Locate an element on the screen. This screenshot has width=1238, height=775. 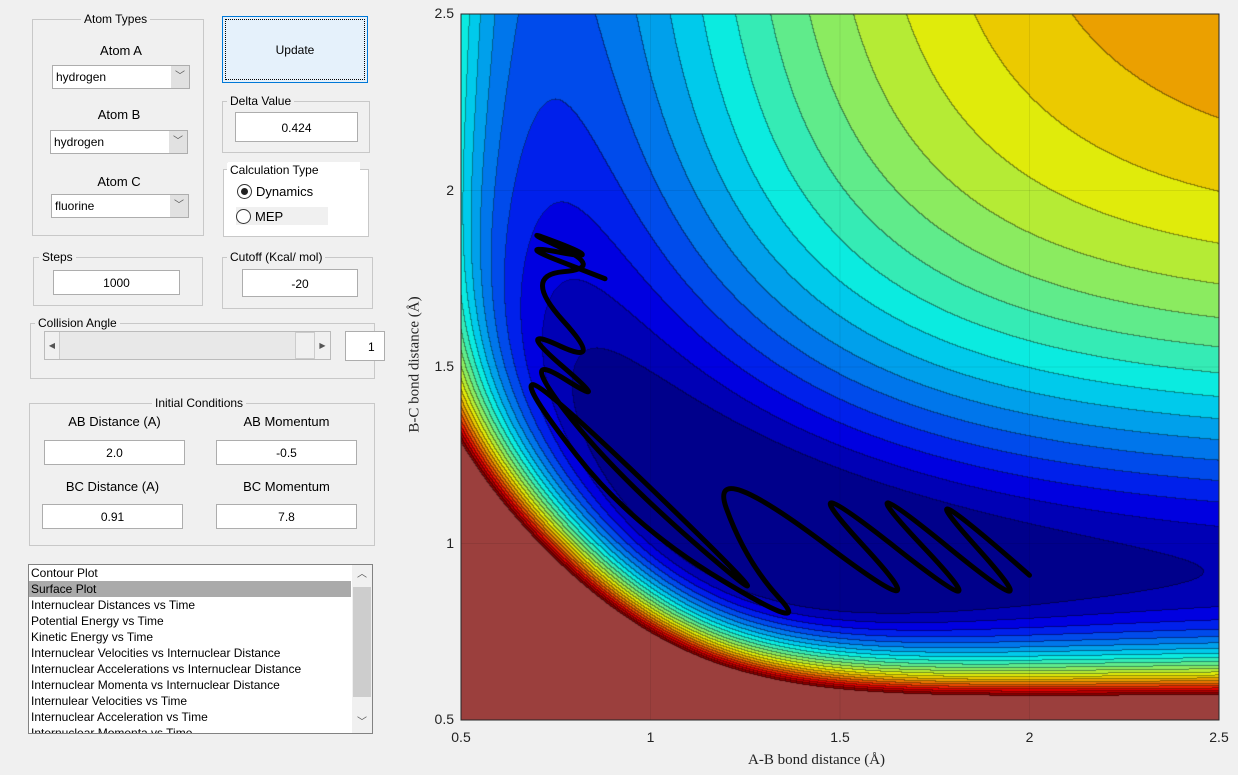
y-tick-label: 0.5 is located at coordinates (444, 719).